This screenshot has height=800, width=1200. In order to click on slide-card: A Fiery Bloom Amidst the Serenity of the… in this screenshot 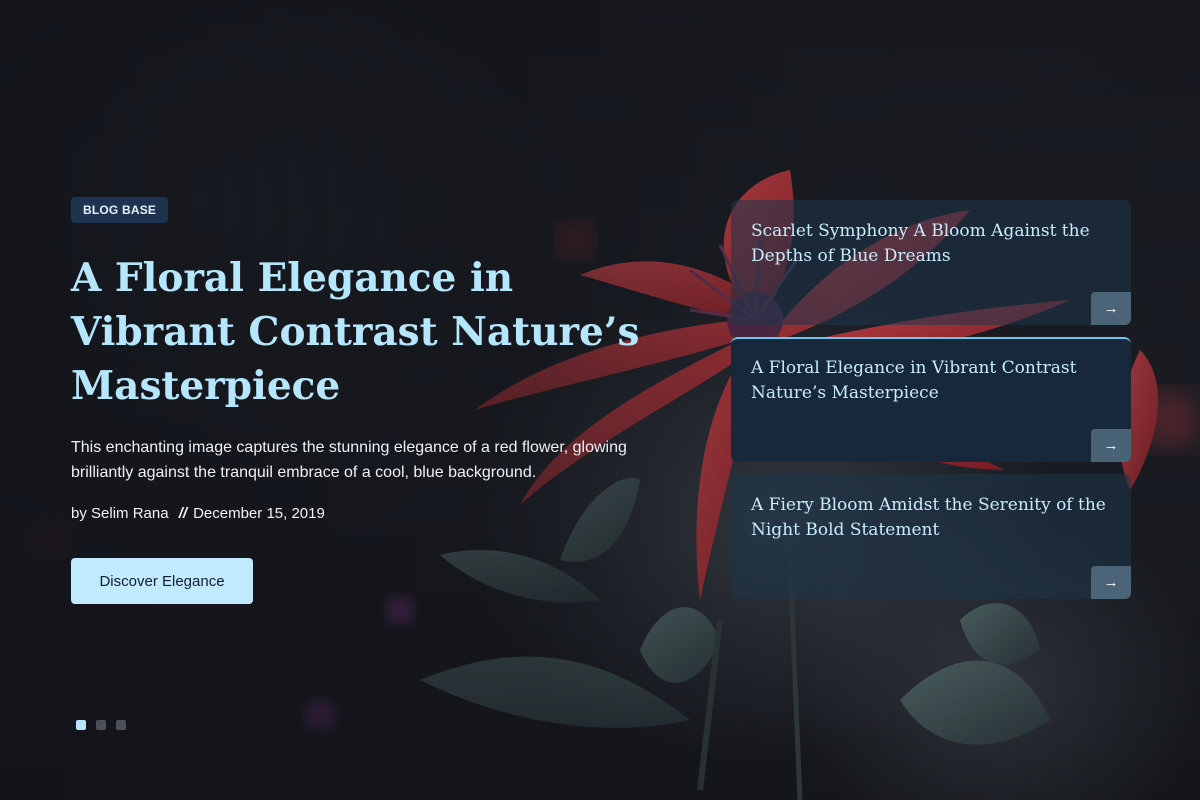, I will do `click(931, 536)`.